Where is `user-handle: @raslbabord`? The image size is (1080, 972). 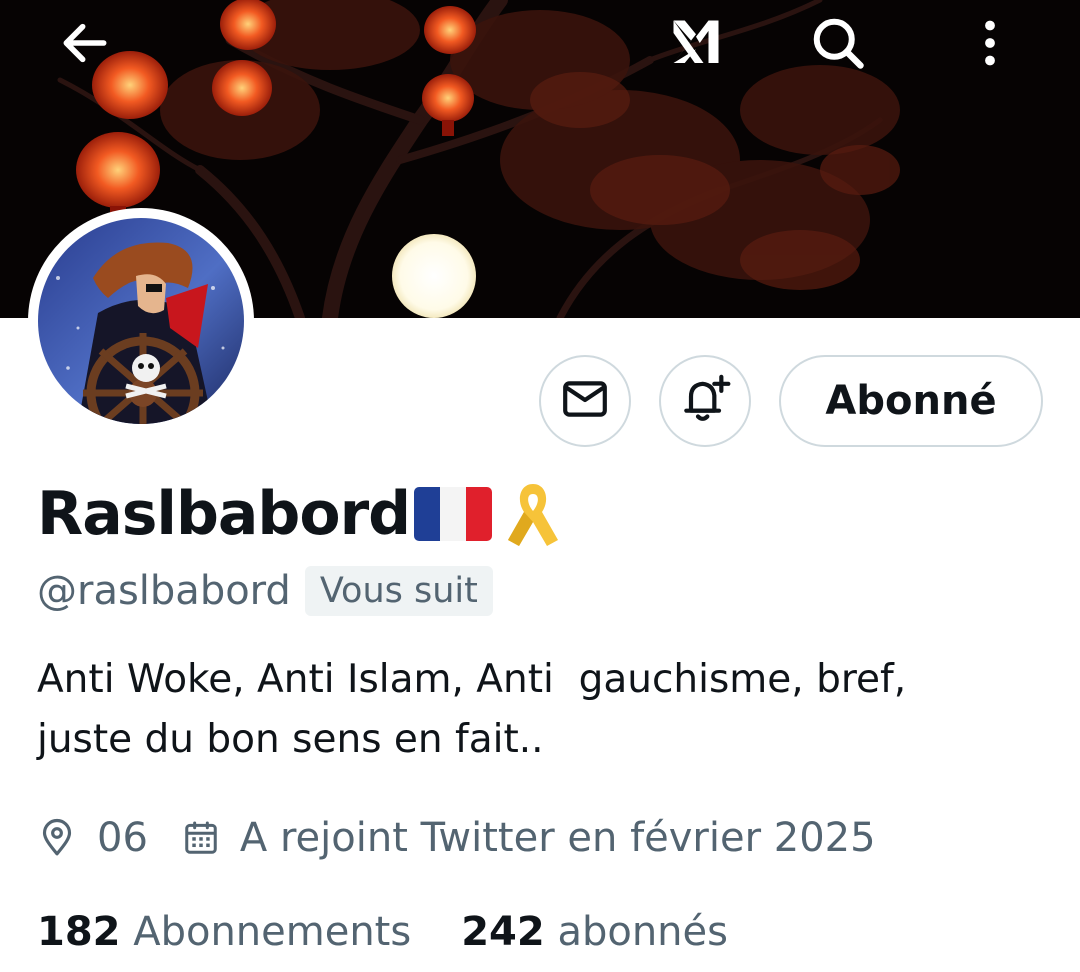 user-handle: @raslbabord is located at coordinates (164, 591).